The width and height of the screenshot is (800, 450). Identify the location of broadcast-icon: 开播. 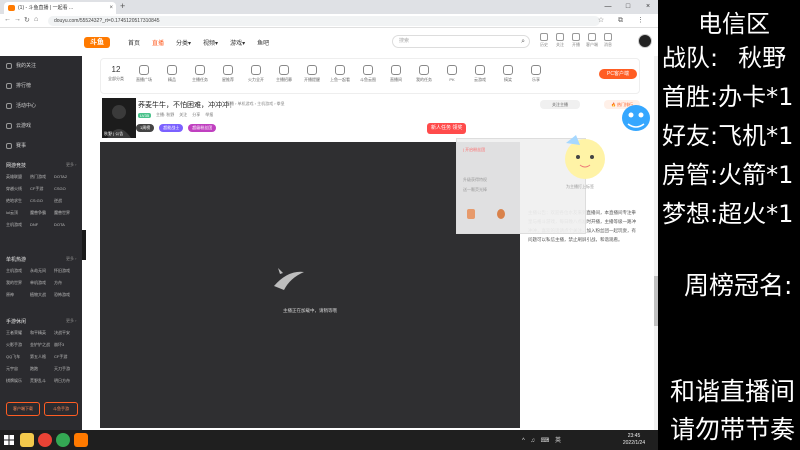
(576, 40).